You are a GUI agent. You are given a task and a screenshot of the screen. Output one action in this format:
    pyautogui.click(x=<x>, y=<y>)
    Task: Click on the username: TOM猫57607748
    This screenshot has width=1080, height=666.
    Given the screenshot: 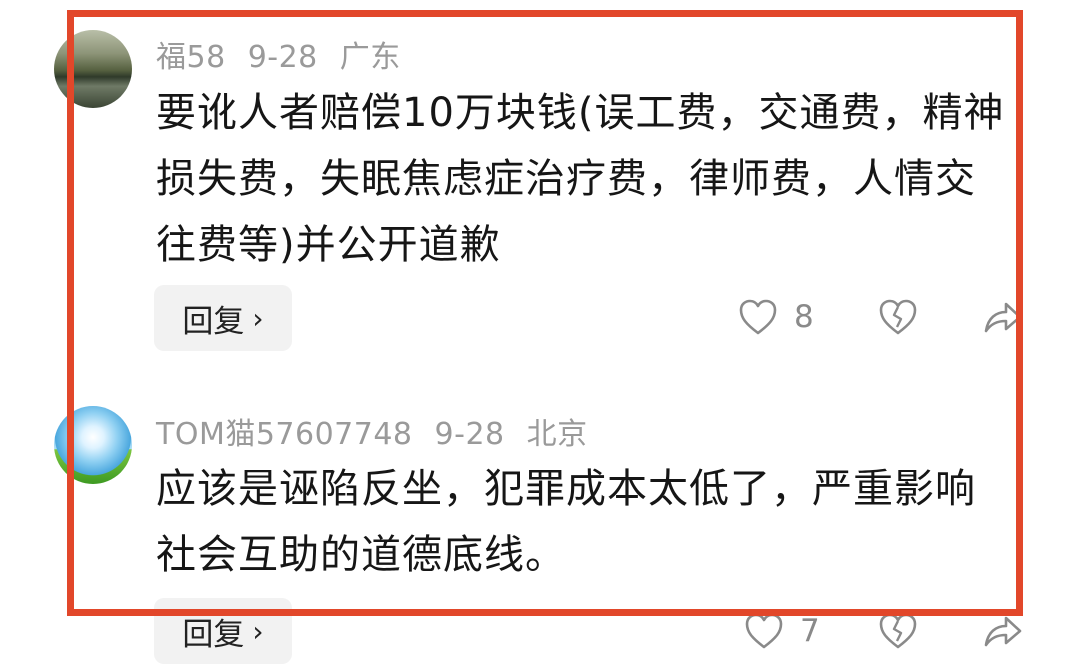 What is the action you would take?
    pyautogui.click(x=284, y=434)
    